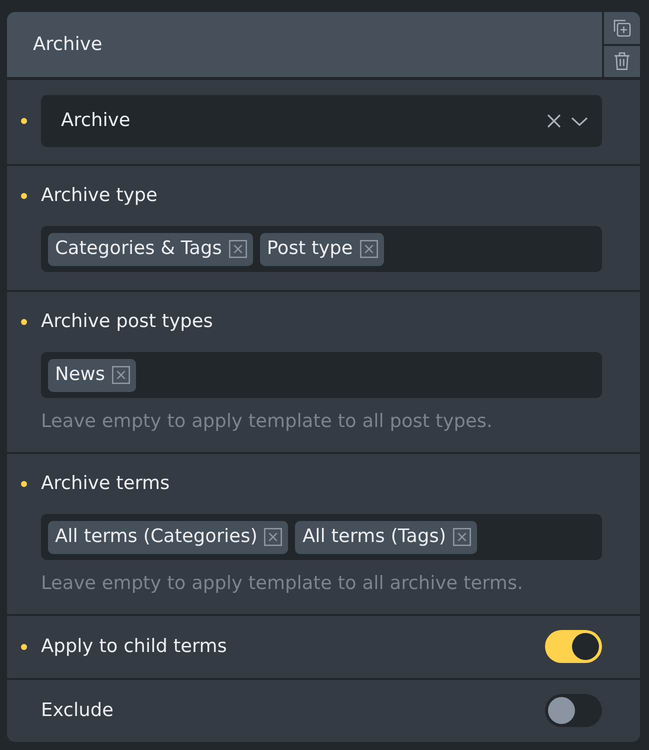 The width and height of the screenshot is (649, 750). What do you see at coordinates (374, 537) in the screenshot?
I see `tag-label: All terms (Tags)` at bounding box center [374, 537].